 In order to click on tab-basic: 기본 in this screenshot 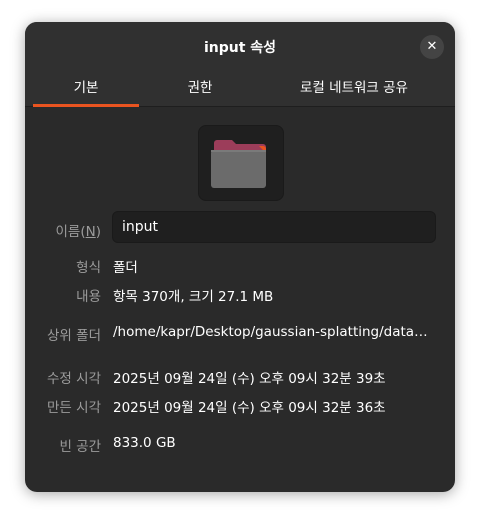, I will do `click(86, 88)`.